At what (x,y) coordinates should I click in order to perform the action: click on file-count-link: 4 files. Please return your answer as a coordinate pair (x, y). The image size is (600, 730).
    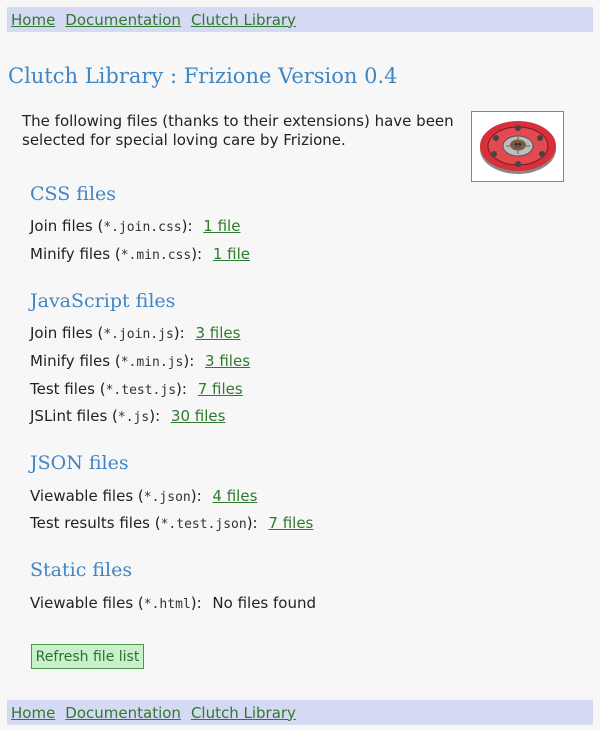
    Looking at the image, I should click on (234, 496).